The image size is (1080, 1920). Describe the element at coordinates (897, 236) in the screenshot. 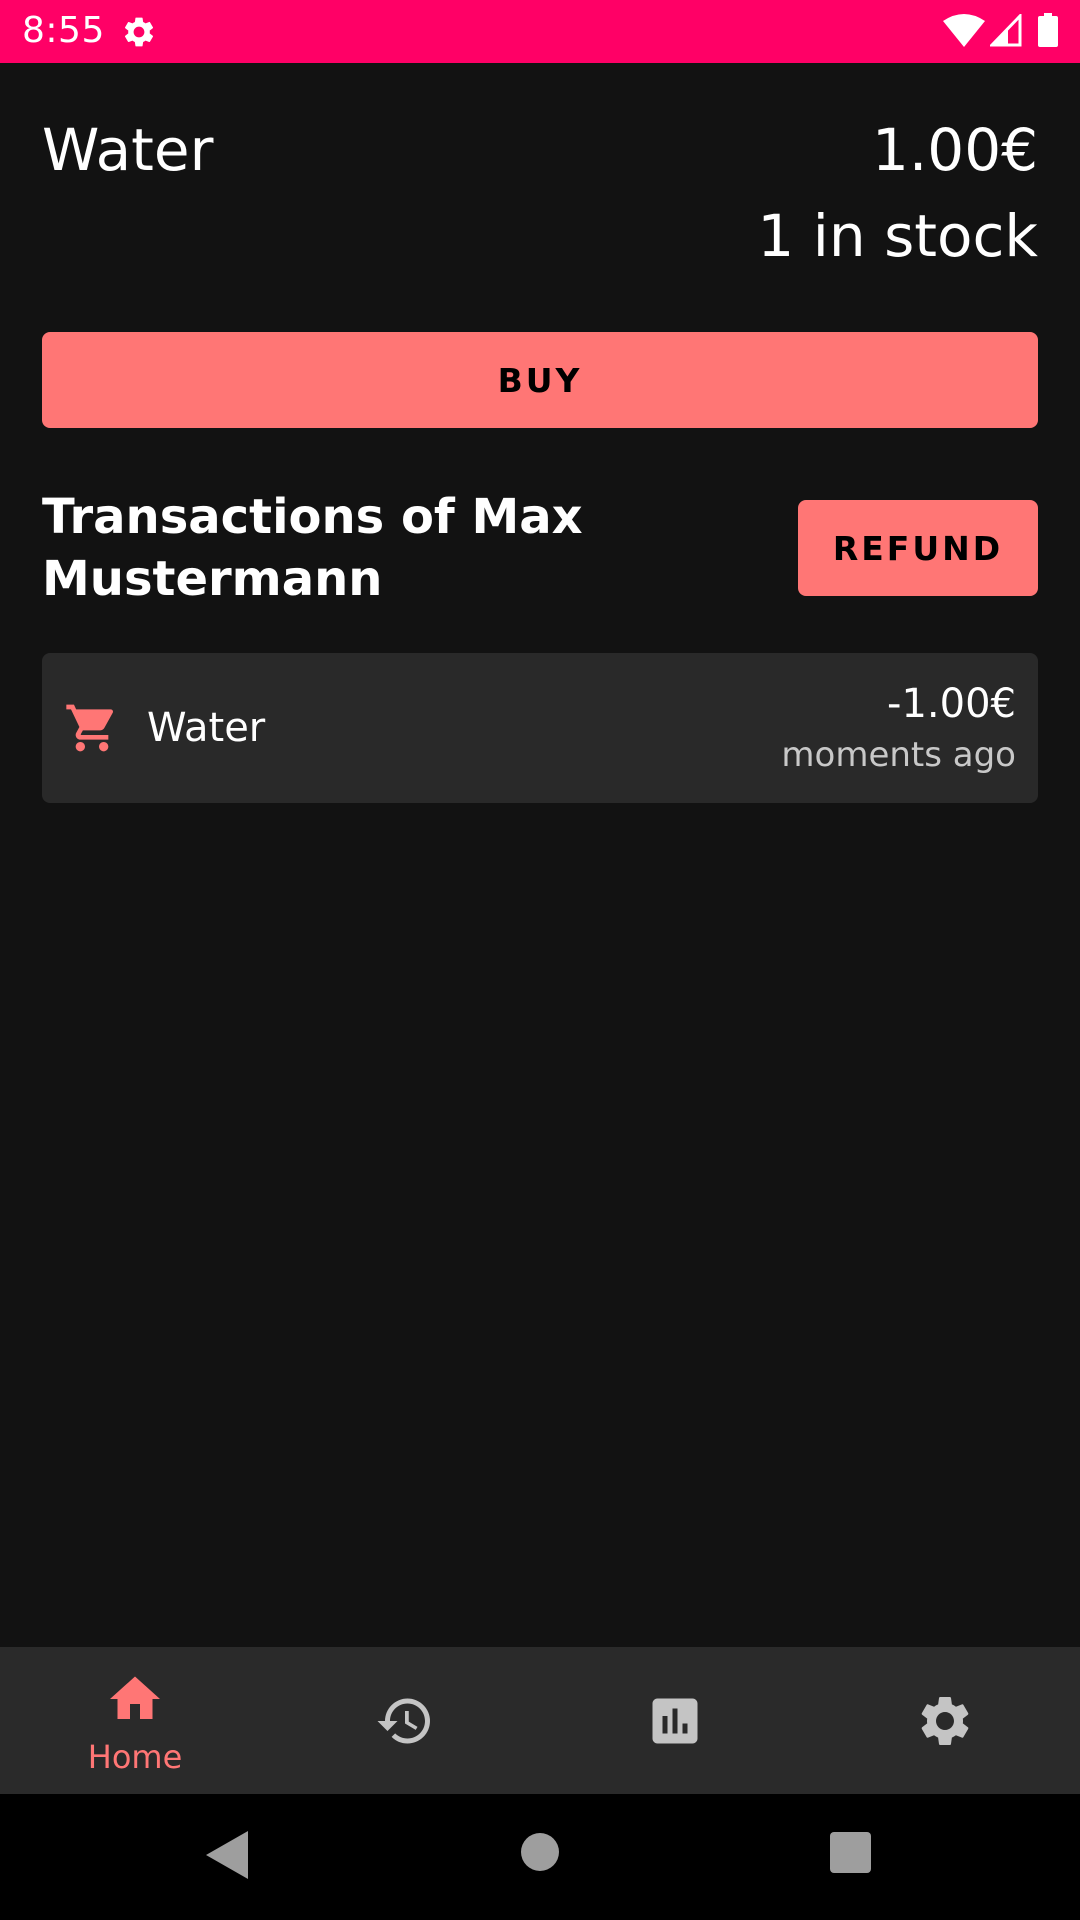

I see `product-stock: 1 in stock` at that location.